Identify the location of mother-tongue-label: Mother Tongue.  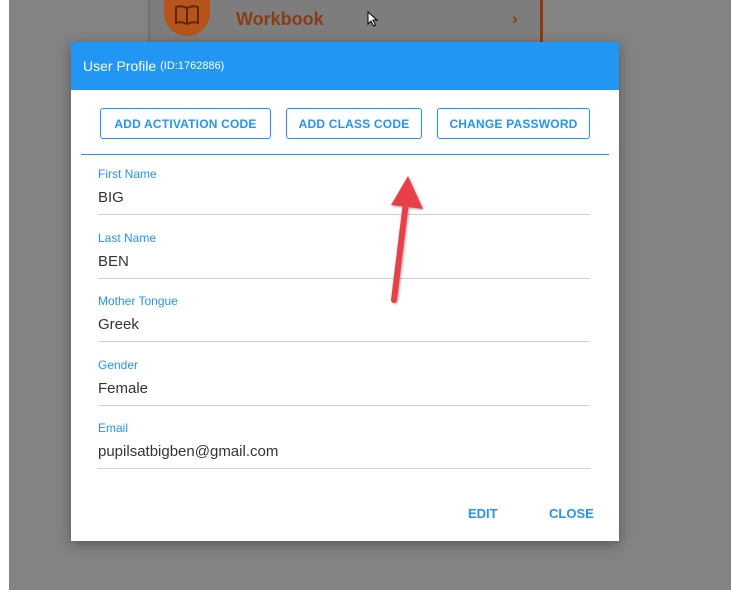
(138, 301).